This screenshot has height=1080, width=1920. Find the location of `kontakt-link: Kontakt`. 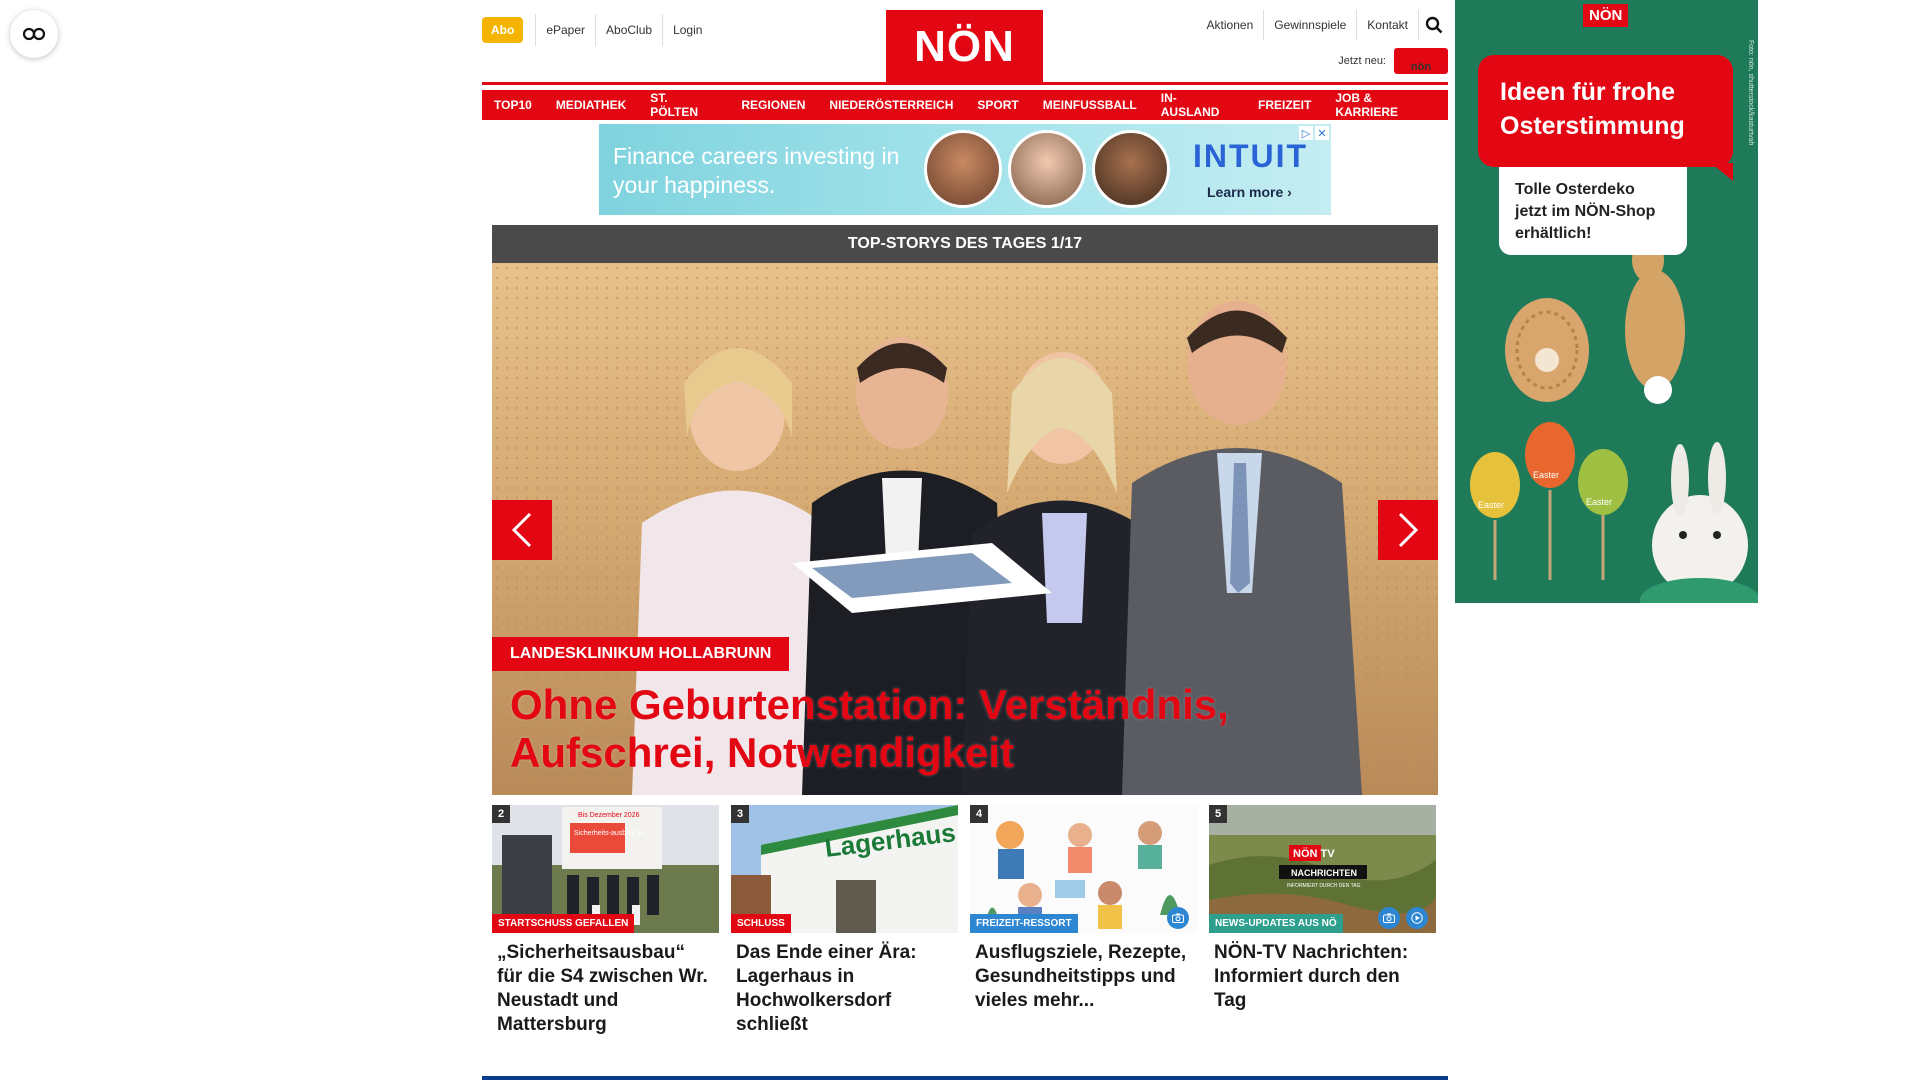

kontakt-link: Kontakt is located at coordinates (1387, 25).